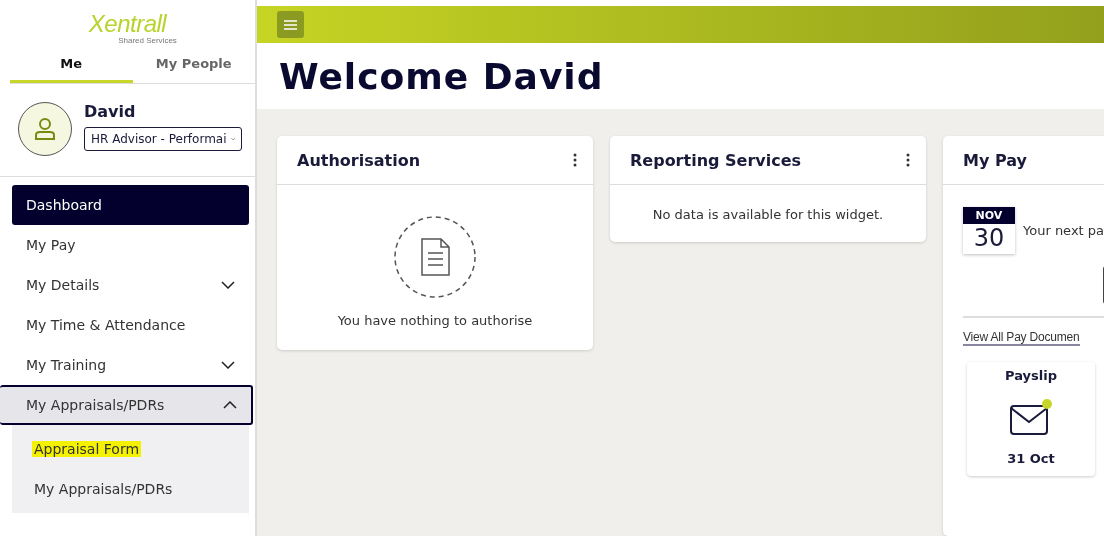 The height and width of the screenshot is (536, 1104). What do you see at coordinates (130, 205) in the screenshot?
I see `nav-item: Dashboard` at bounding box center [130, 205].